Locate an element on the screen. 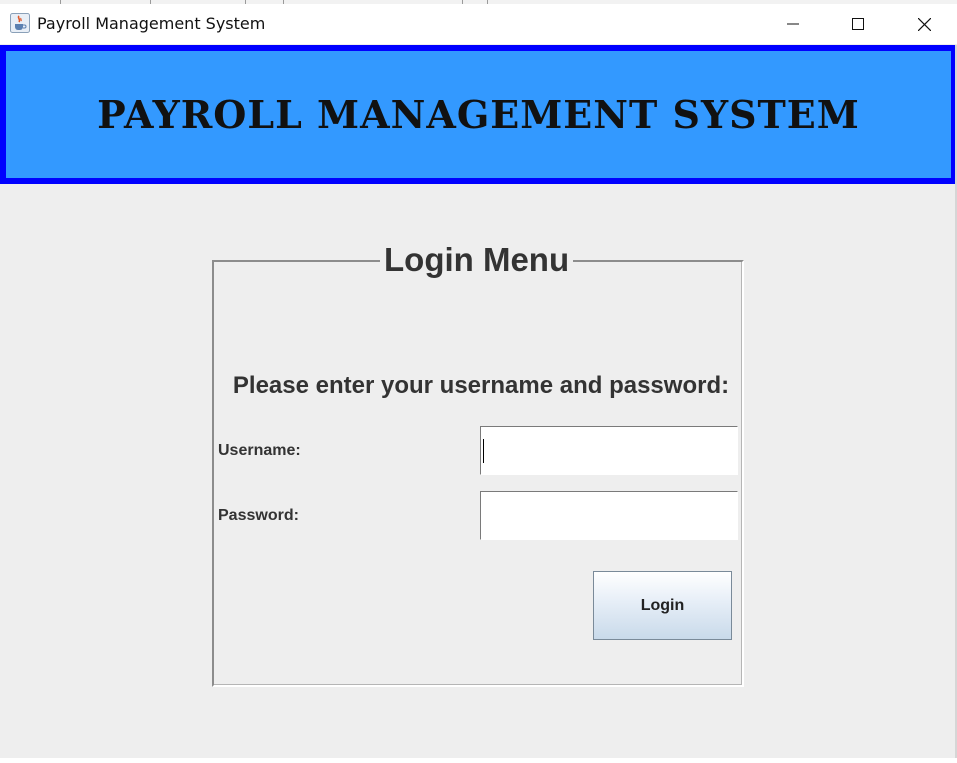 This screenshot has width=957, height=763. login-menu-legend: Login Menu is located at coordinates (477, 260).